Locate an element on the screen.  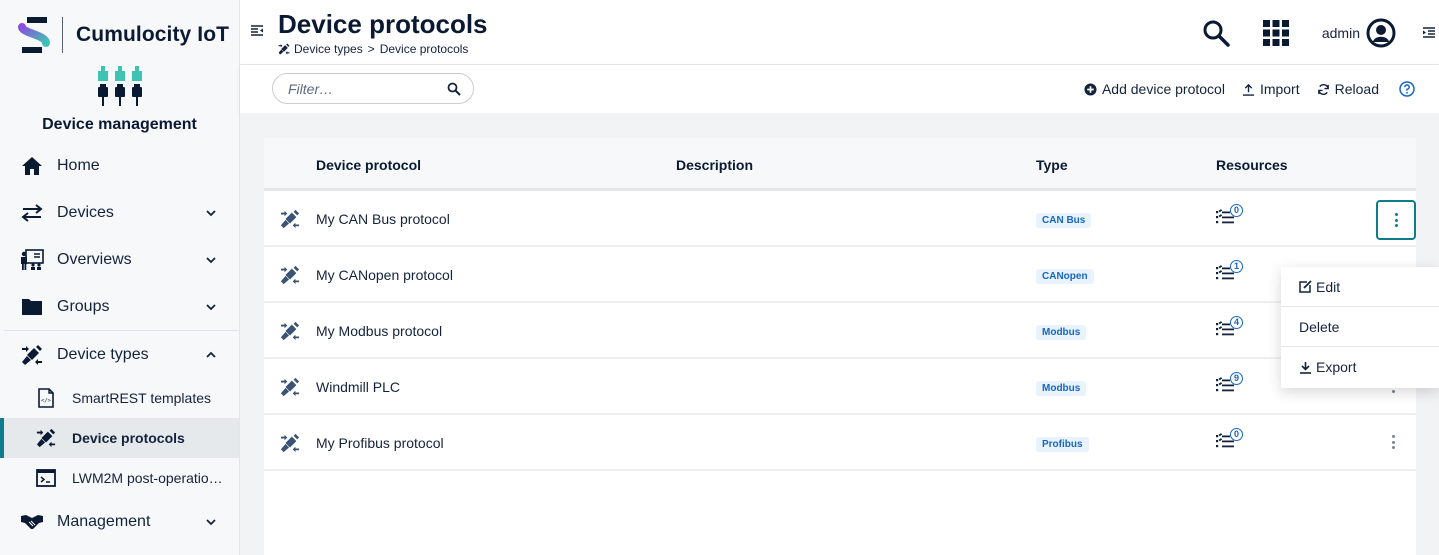
table-row: My Modbus protocol Modbus 4 is located at coordinates (840, 331).